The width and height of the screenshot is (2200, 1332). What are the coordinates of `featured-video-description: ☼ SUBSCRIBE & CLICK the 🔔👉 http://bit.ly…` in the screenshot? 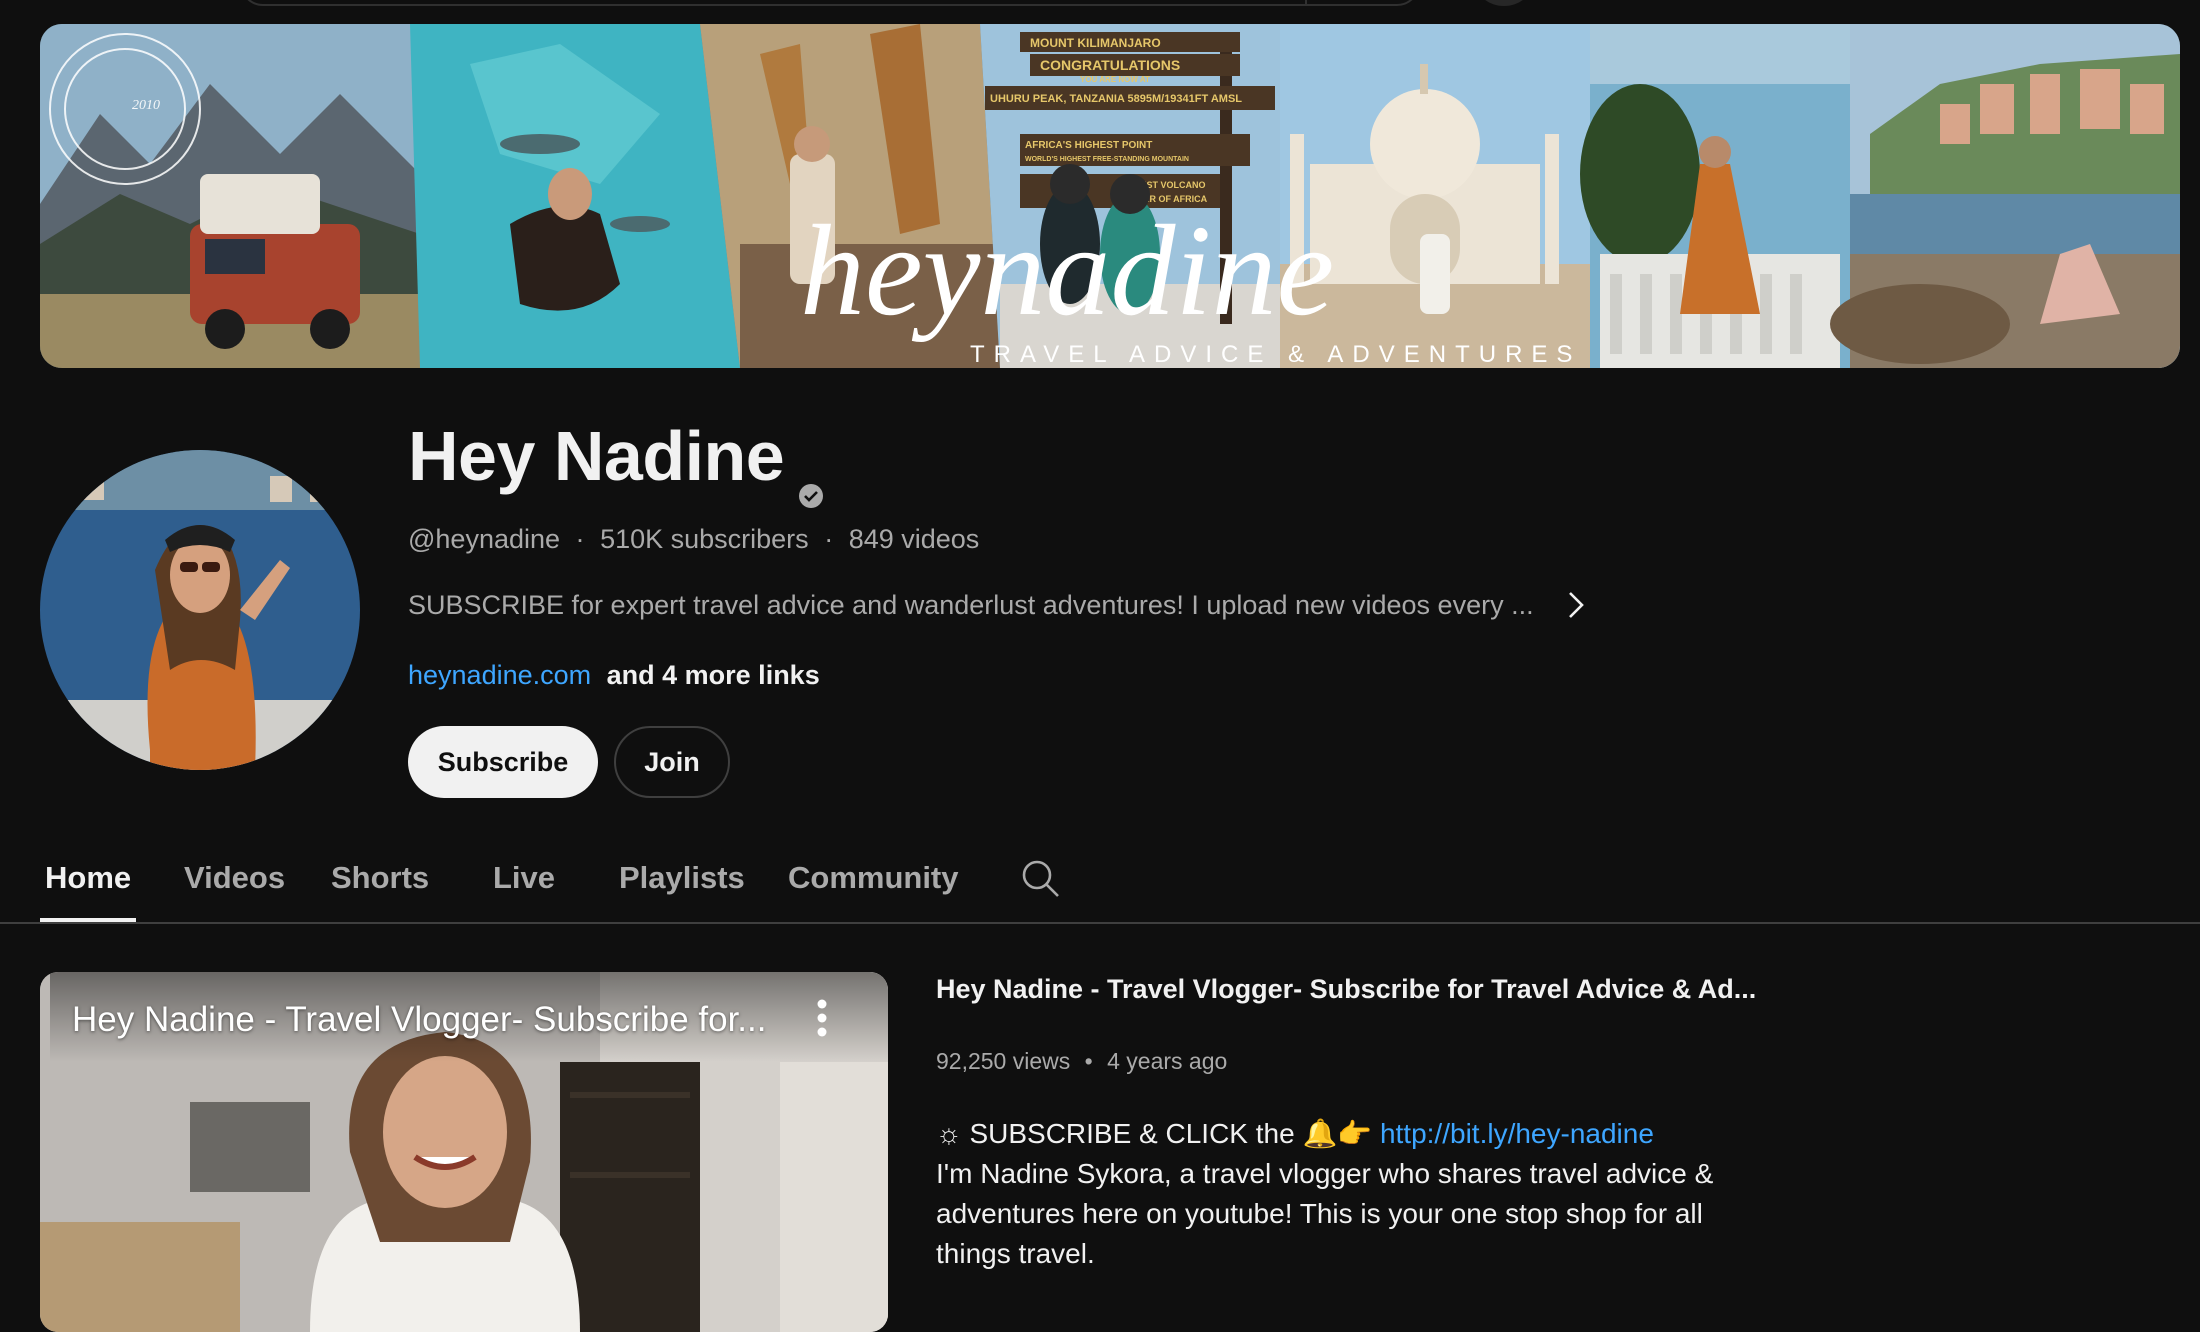 It's located at (1346, 1194).